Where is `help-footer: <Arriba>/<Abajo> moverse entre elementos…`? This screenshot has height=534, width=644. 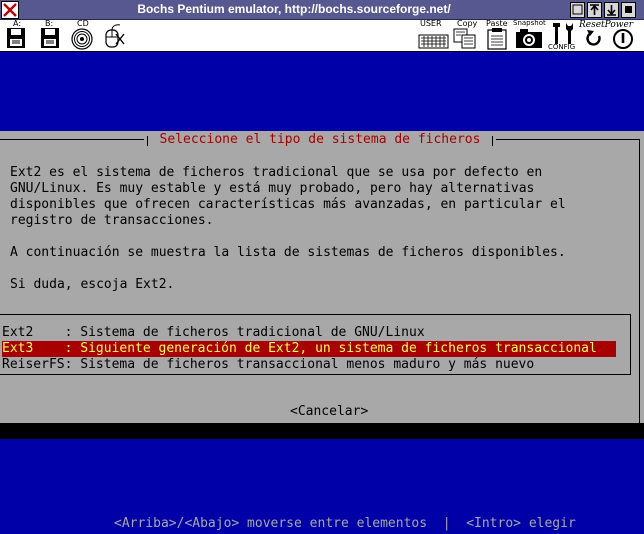
help-footer: <Arriba>/<Abajo> moverse entre elementos… is located at coordinates (345, 523).